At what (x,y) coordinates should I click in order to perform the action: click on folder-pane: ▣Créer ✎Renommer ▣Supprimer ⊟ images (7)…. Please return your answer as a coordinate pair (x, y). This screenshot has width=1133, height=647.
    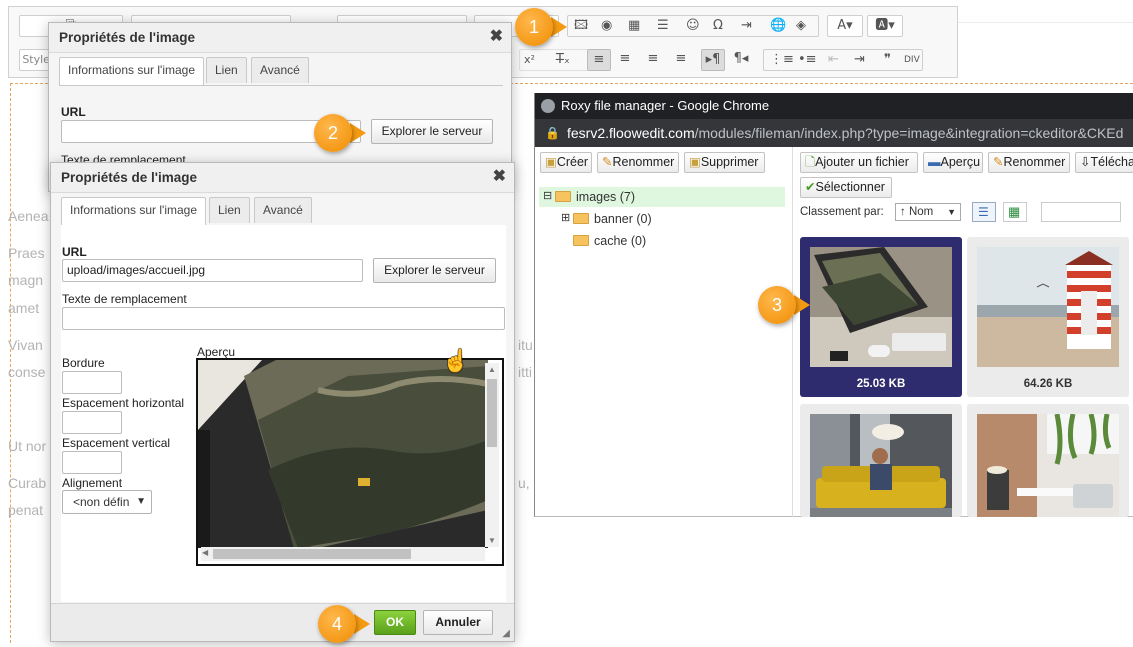
    Looking at the image, I should click on (664, 332).